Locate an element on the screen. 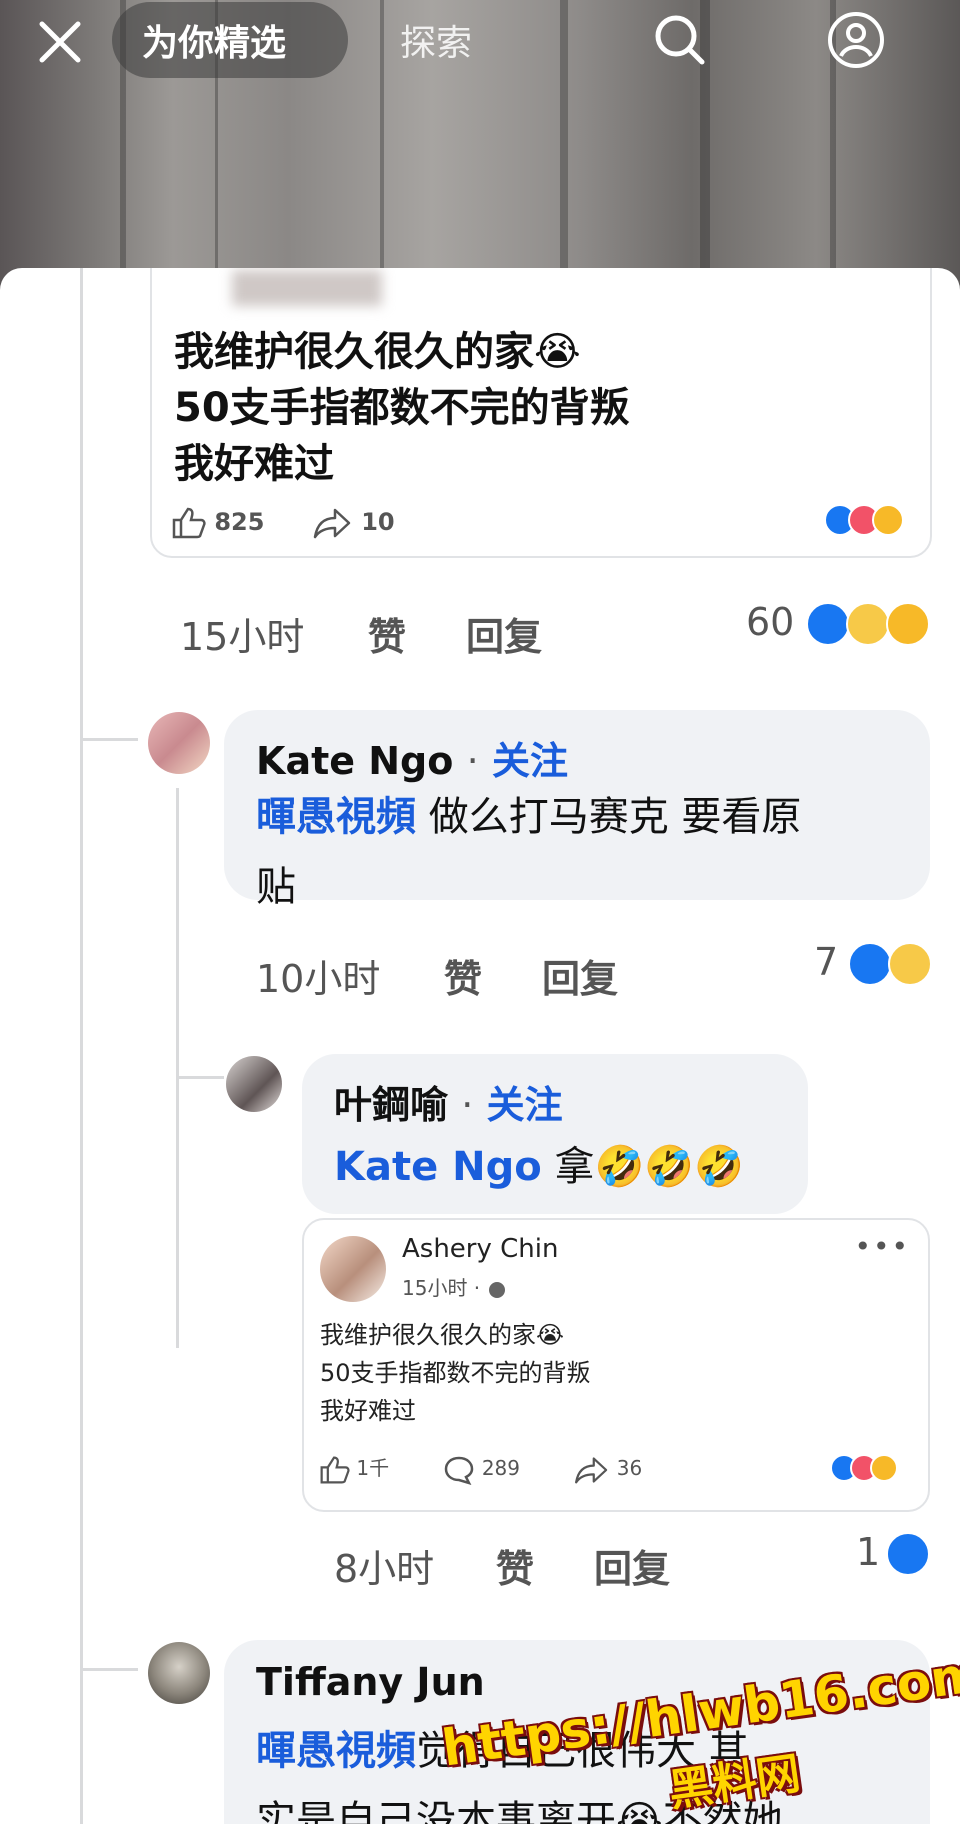  comment2-time: 10小时 is located at coordinates (318, 979).